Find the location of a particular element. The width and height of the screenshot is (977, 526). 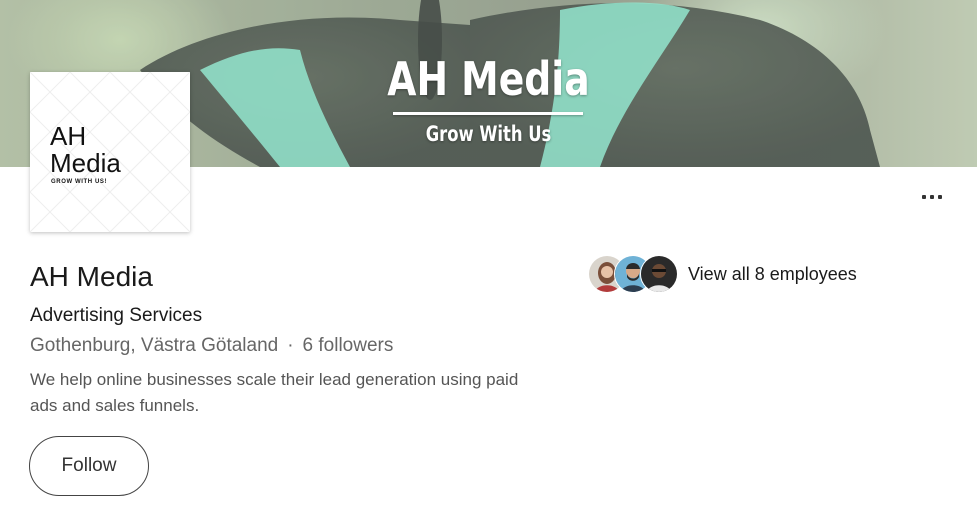

employees-section: View all 8 employees is located at coordinates (722, 274).